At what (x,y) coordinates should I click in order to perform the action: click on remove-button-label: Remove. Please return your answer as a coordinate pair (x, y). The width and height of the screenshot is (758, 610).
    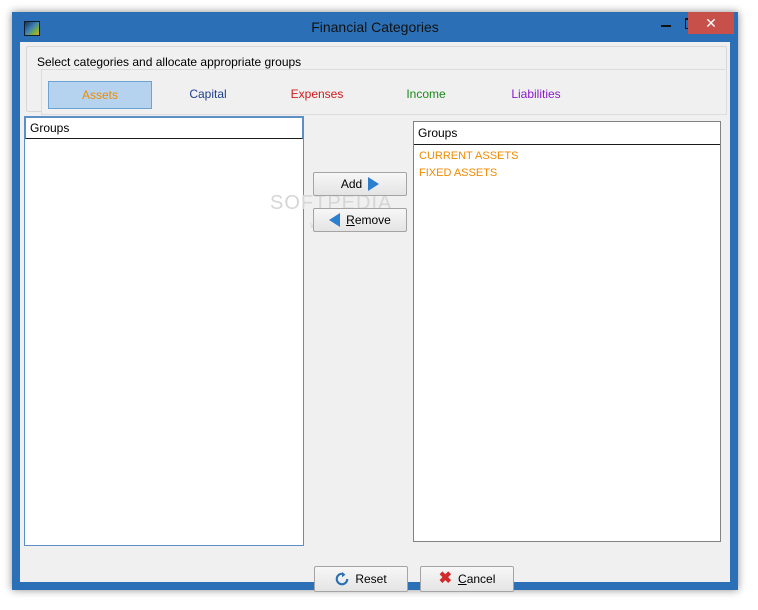
    Looking at the image, I should click on (368, 220).